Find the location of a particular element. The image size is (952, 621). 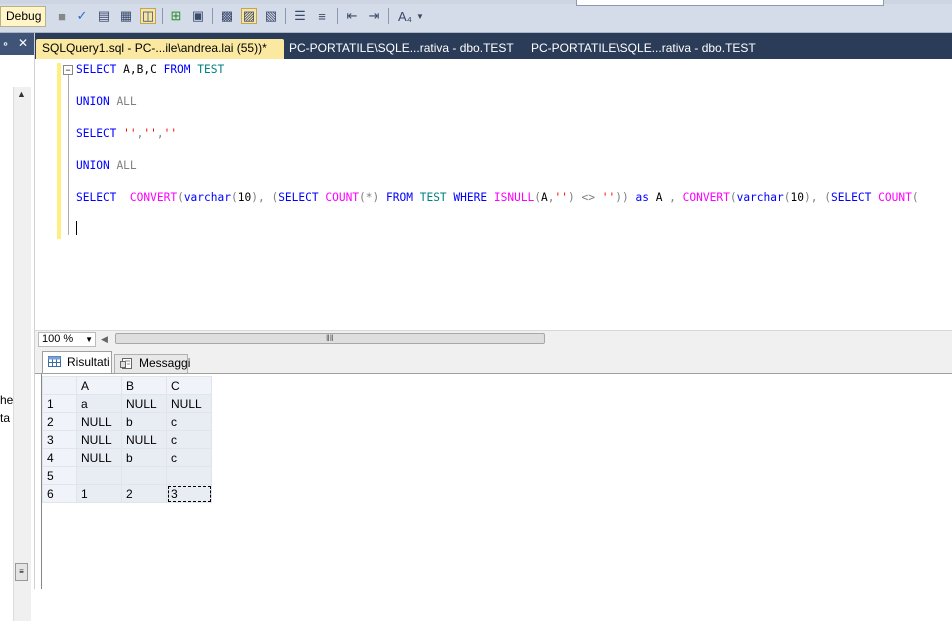

collapse-icon: − is located at coordinates (68, 70).